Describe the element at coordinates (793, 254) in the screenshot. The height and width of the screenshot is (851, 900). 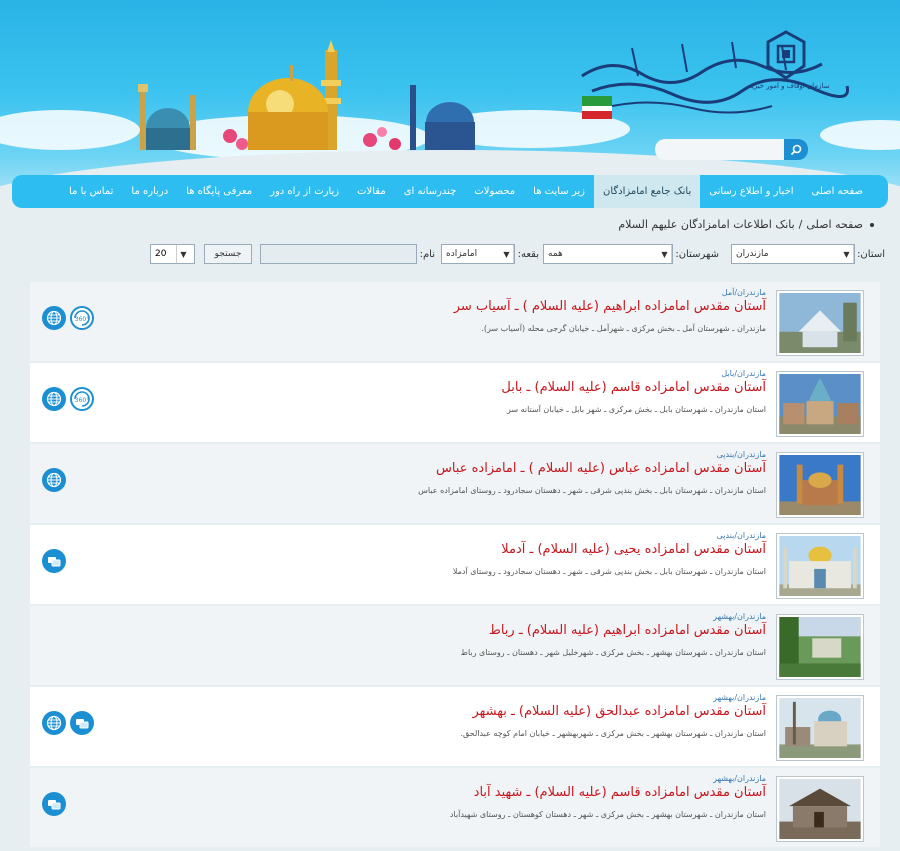
I see `province-select: مازندران ▼` at that location.